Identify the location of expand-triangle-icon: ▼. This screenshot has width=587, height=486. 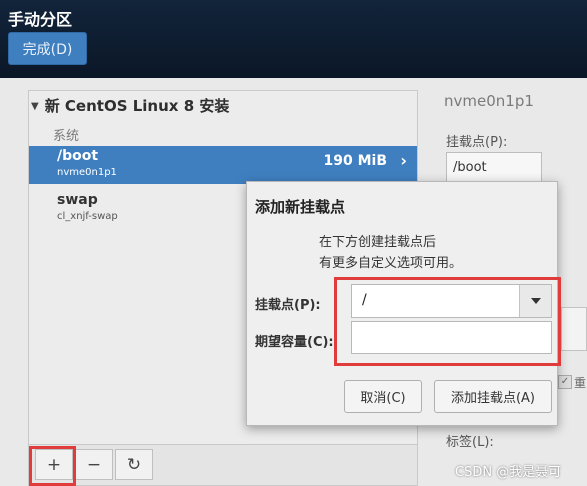
(35, 106).